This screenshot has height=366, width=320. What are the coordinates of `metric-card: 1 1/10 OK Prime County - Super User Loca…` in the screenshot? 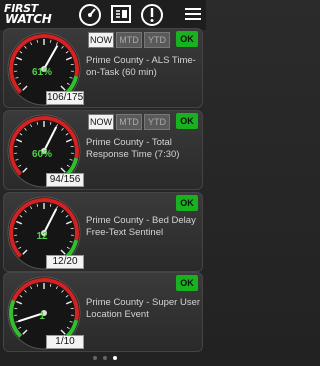 It's located at (103, 312).